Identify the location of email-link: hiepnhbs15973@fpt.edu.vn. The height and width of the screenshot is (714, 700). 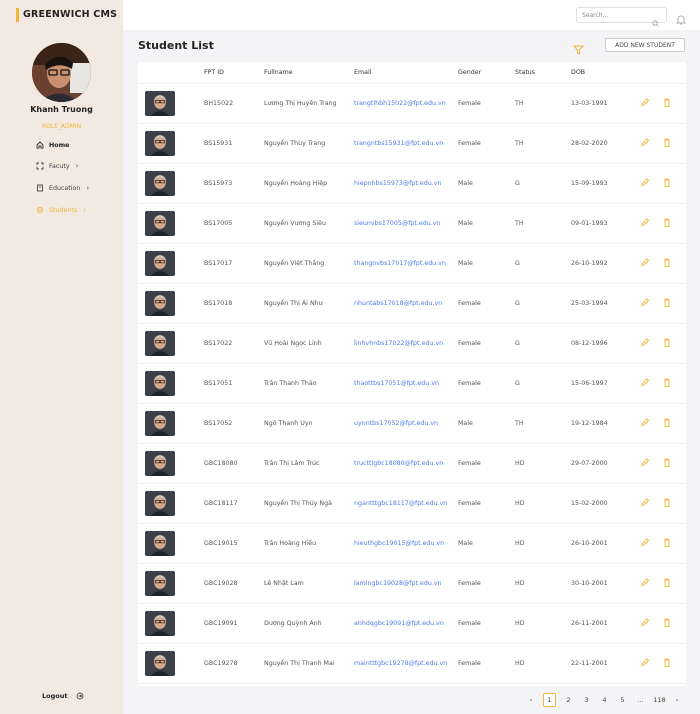
(397, 183).